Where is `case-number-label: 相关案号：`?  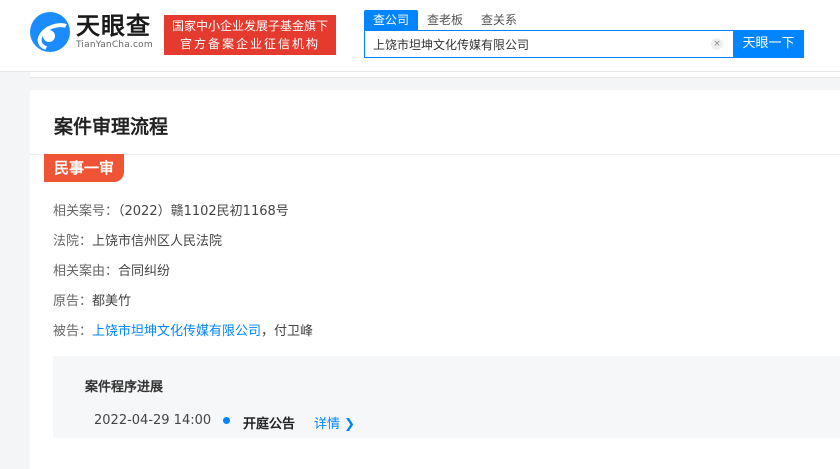 case-number-label: 相关案号： is located at coordinates (86, 211).